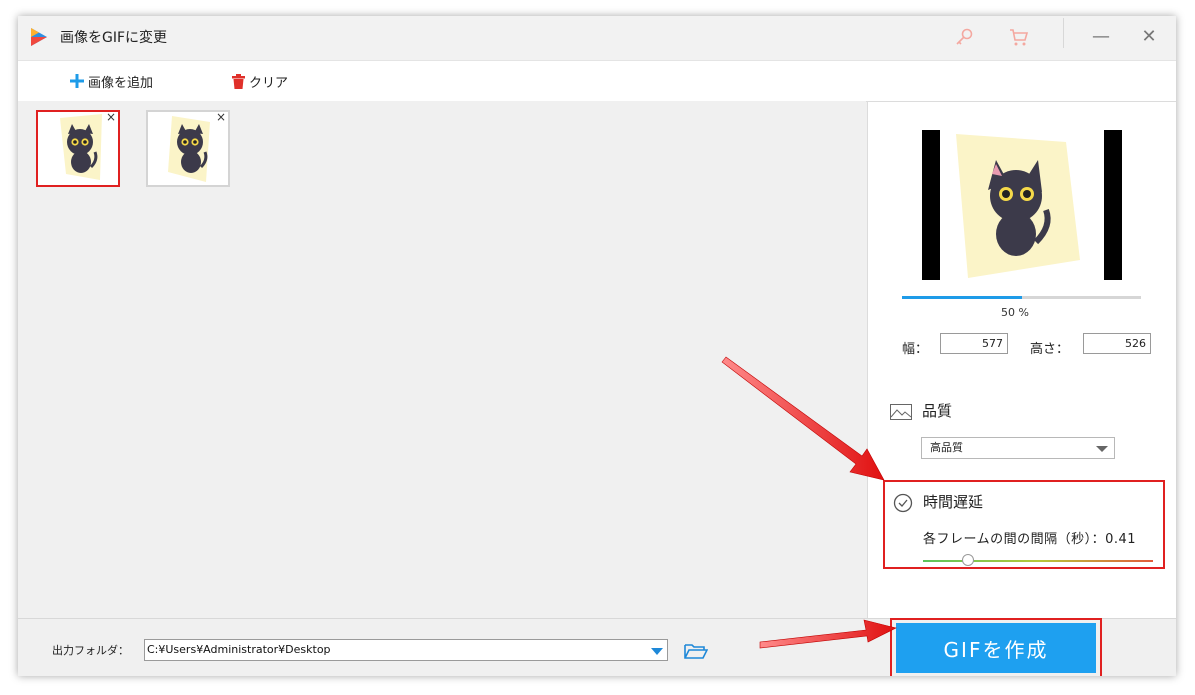 The image size is (1195, 695). Describe the element at coordinates (803, 418) in the screenshot. I see `annotation-arrow-to-delay` at that location.